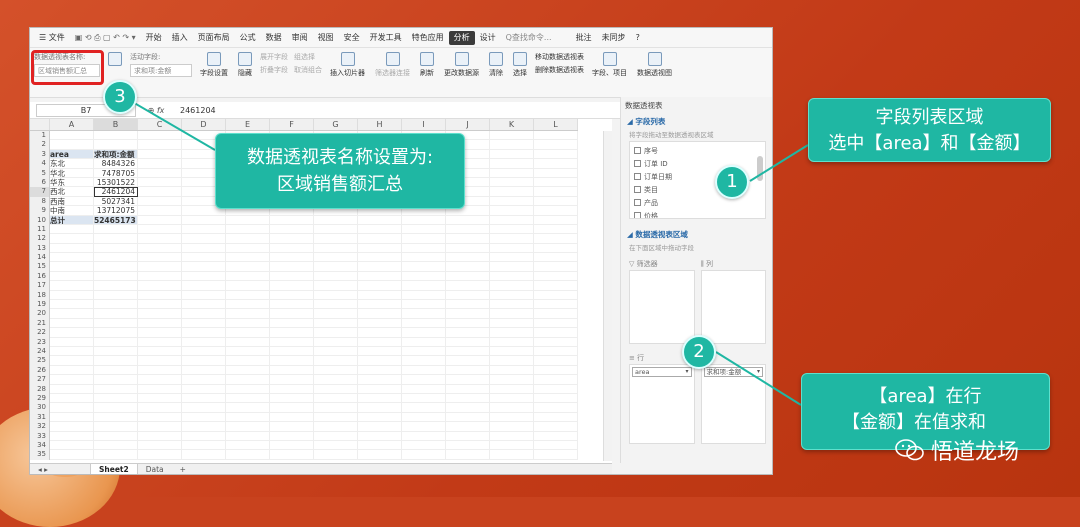 Image resolution: width=1080 pixels, height=527 pixels. What do you see at coordinates (72, 173) in the screenshot?
I see `grid-cell: 华北` at bounding box center [72, 173].